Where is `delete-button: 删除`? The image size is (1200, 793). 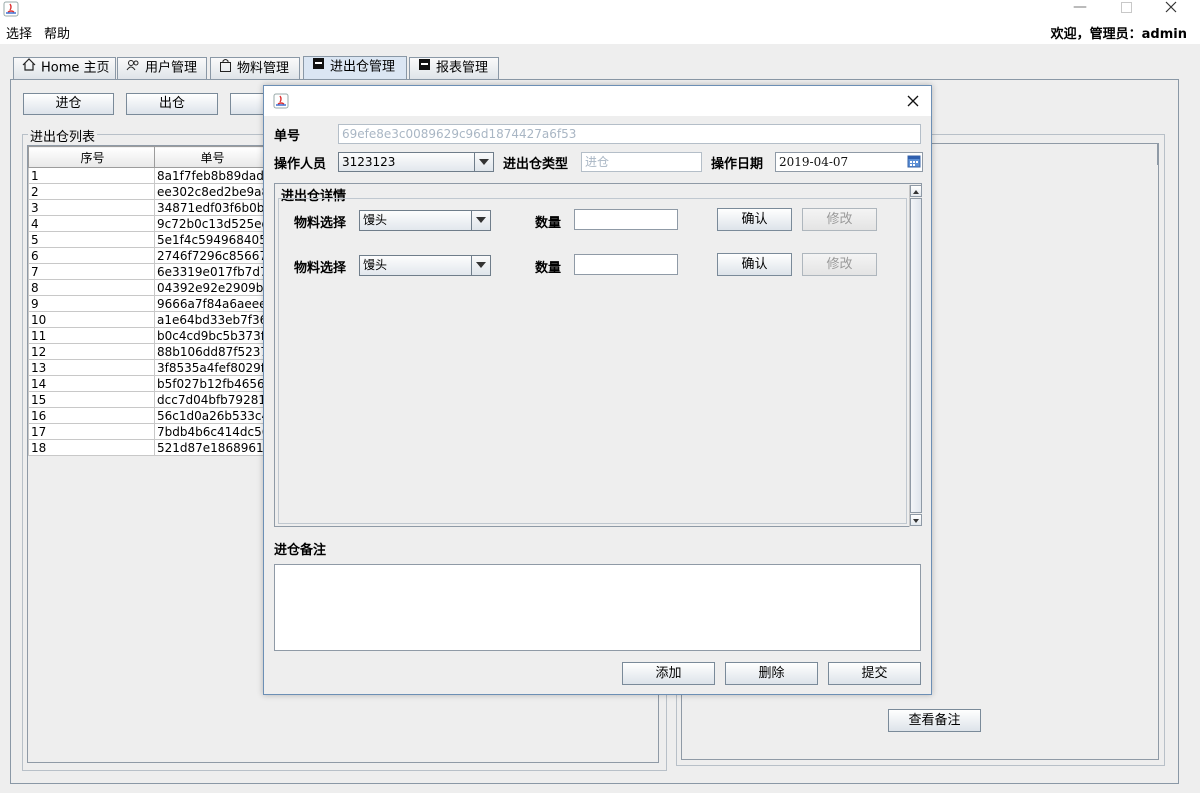 delete-button: 删除 is located at coordinates (771, 673).